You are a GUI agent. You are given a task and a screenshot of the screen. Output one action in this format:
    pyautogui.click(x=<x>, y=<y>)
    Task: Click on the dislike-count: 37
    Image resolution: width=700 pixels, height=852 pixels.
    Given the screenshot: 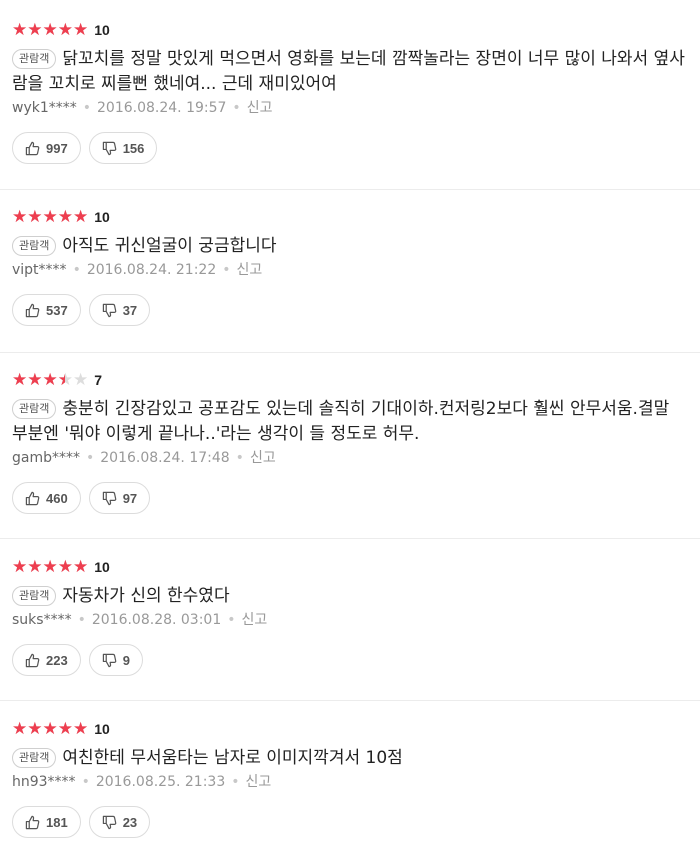 What is the action you would take?
    pyautogui.click(x=130, y=310)
    